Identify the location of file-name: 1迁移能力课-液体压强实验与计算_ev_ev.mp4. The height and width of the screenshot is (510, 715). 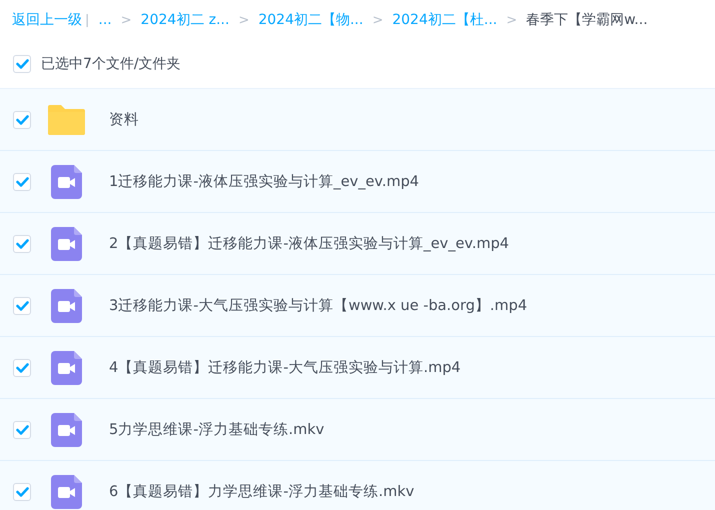
(264, 181).